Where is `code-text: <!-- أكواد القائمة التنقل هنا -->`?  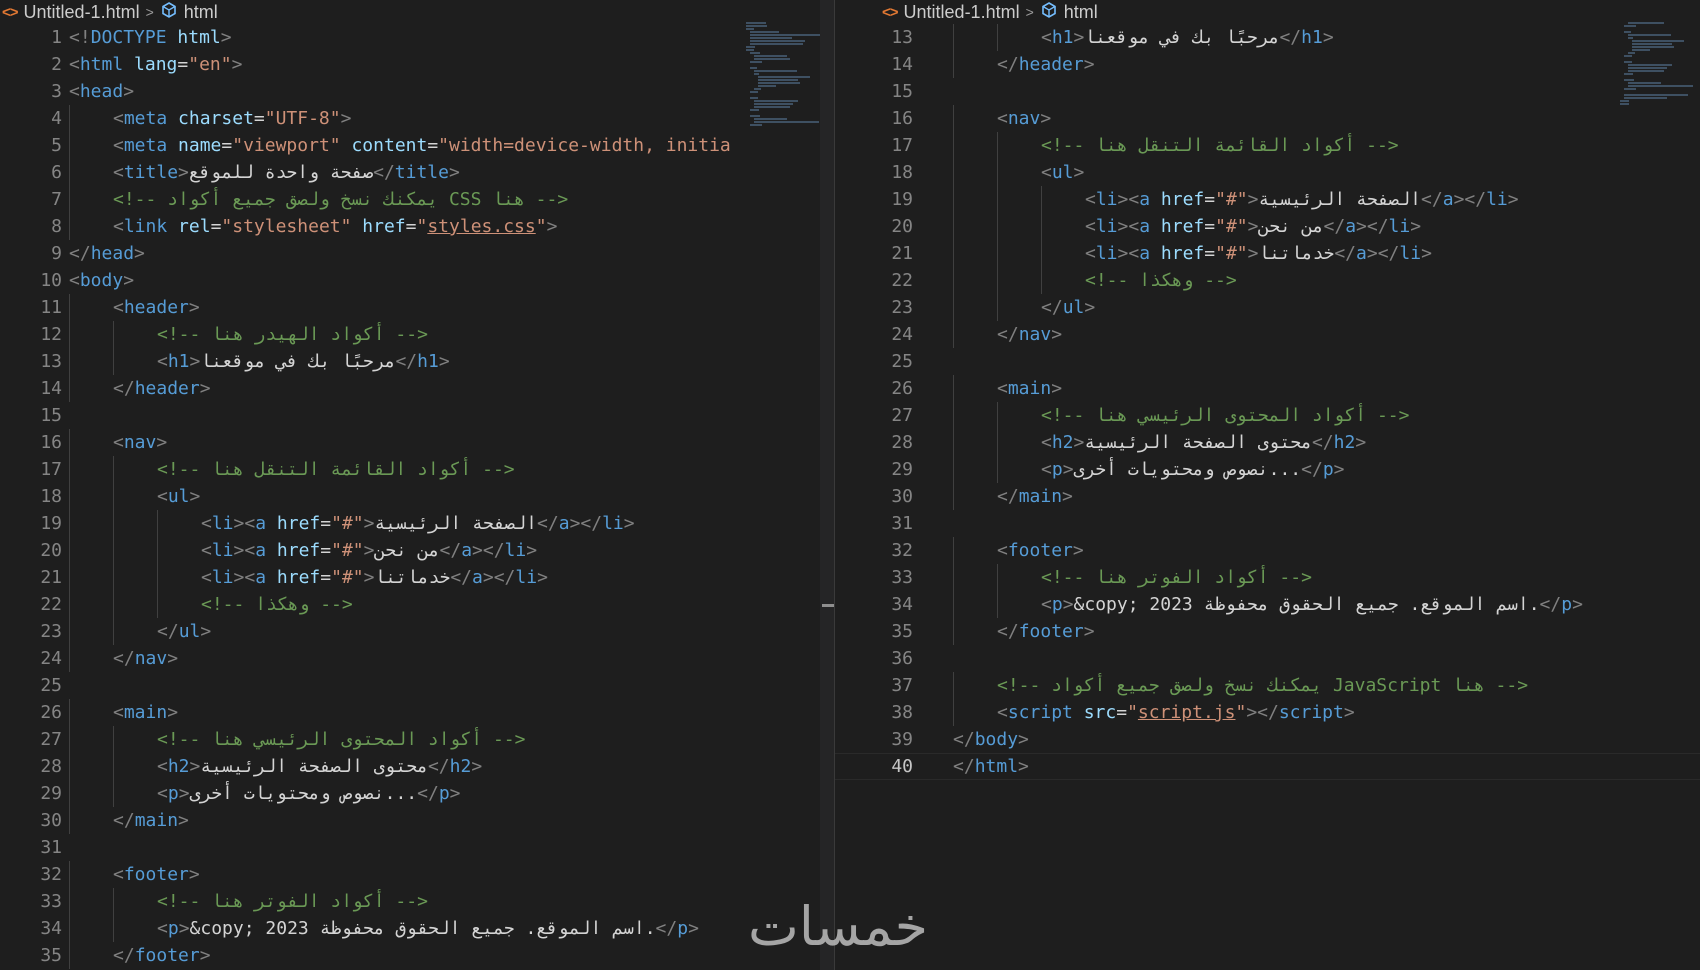 code-text: <!-- أكواد القائمة التنقل هنا --> is located at coordinates (1220, 145).